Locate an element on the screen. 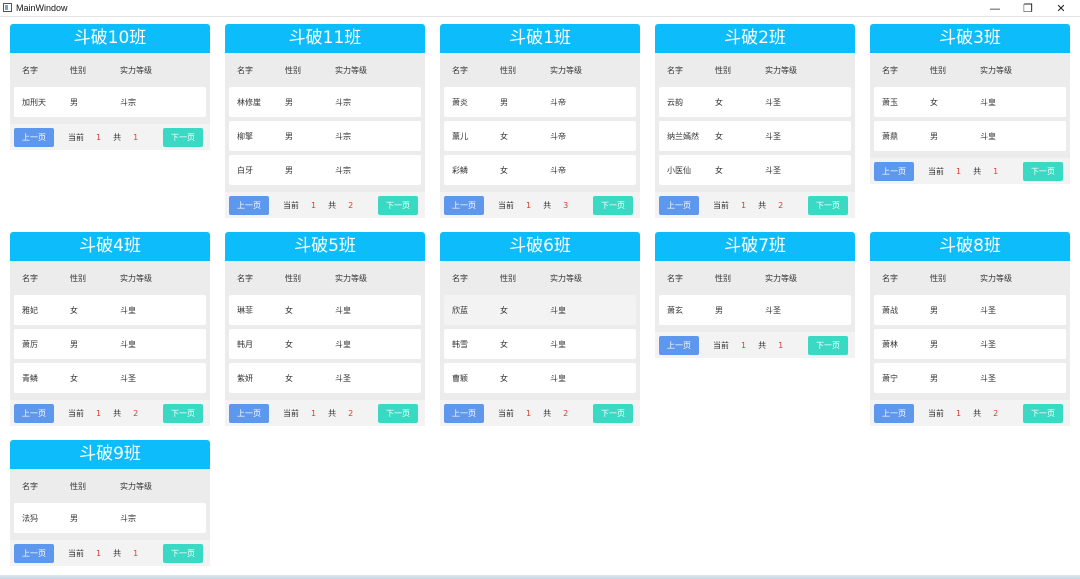 This screenshot has height=579, width=1080. student-table: 名字 性别 实力等级 雅妃 女 斗皇 萧厉 男 斗皇 青鳞 女 斗圣 is located at coordinates (110, 330).